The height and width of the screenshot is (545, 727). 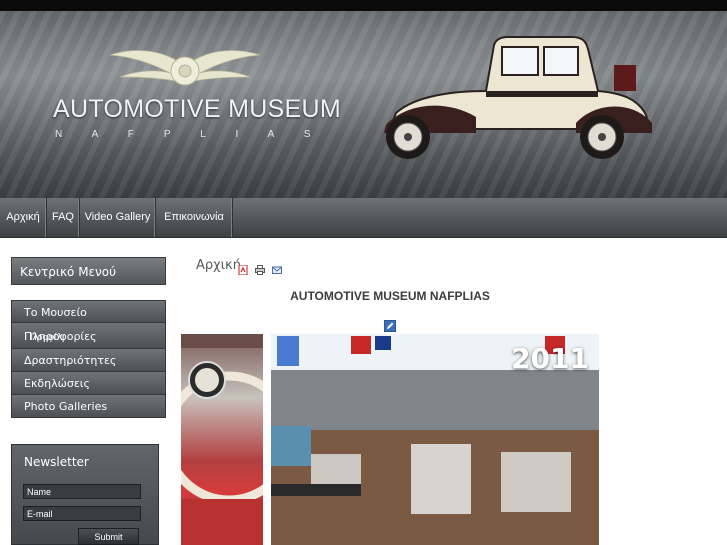 What do you see at coordinates (390, 326) in the screenshot?
I see `edit-icon` at bounding box center [390, 326].